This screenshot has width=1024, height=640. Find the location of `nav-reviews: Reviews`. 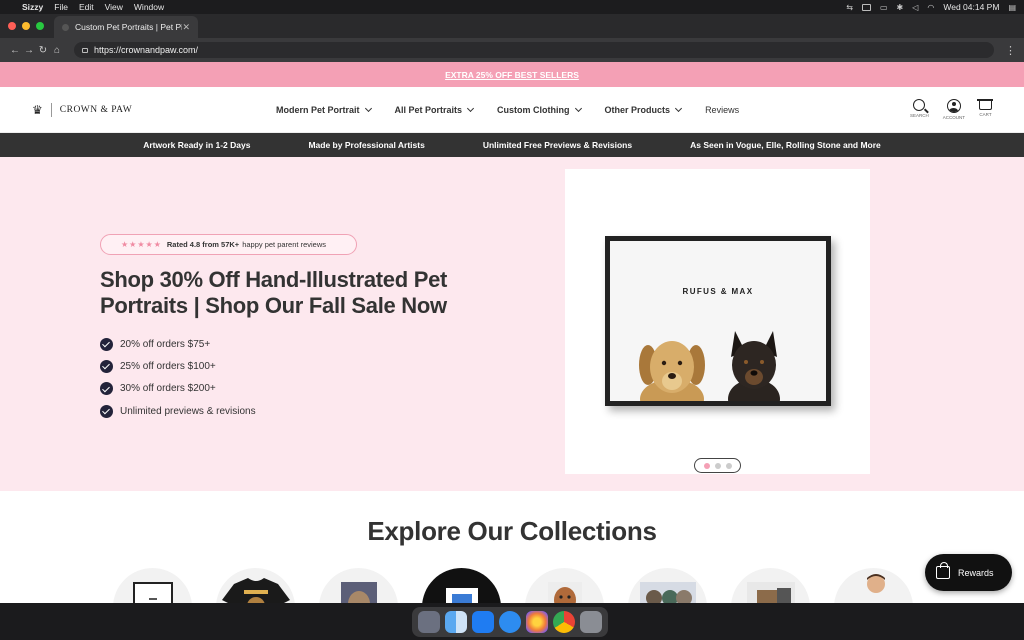

nav-reviews: Reviews is located at coordinates (722, 110).